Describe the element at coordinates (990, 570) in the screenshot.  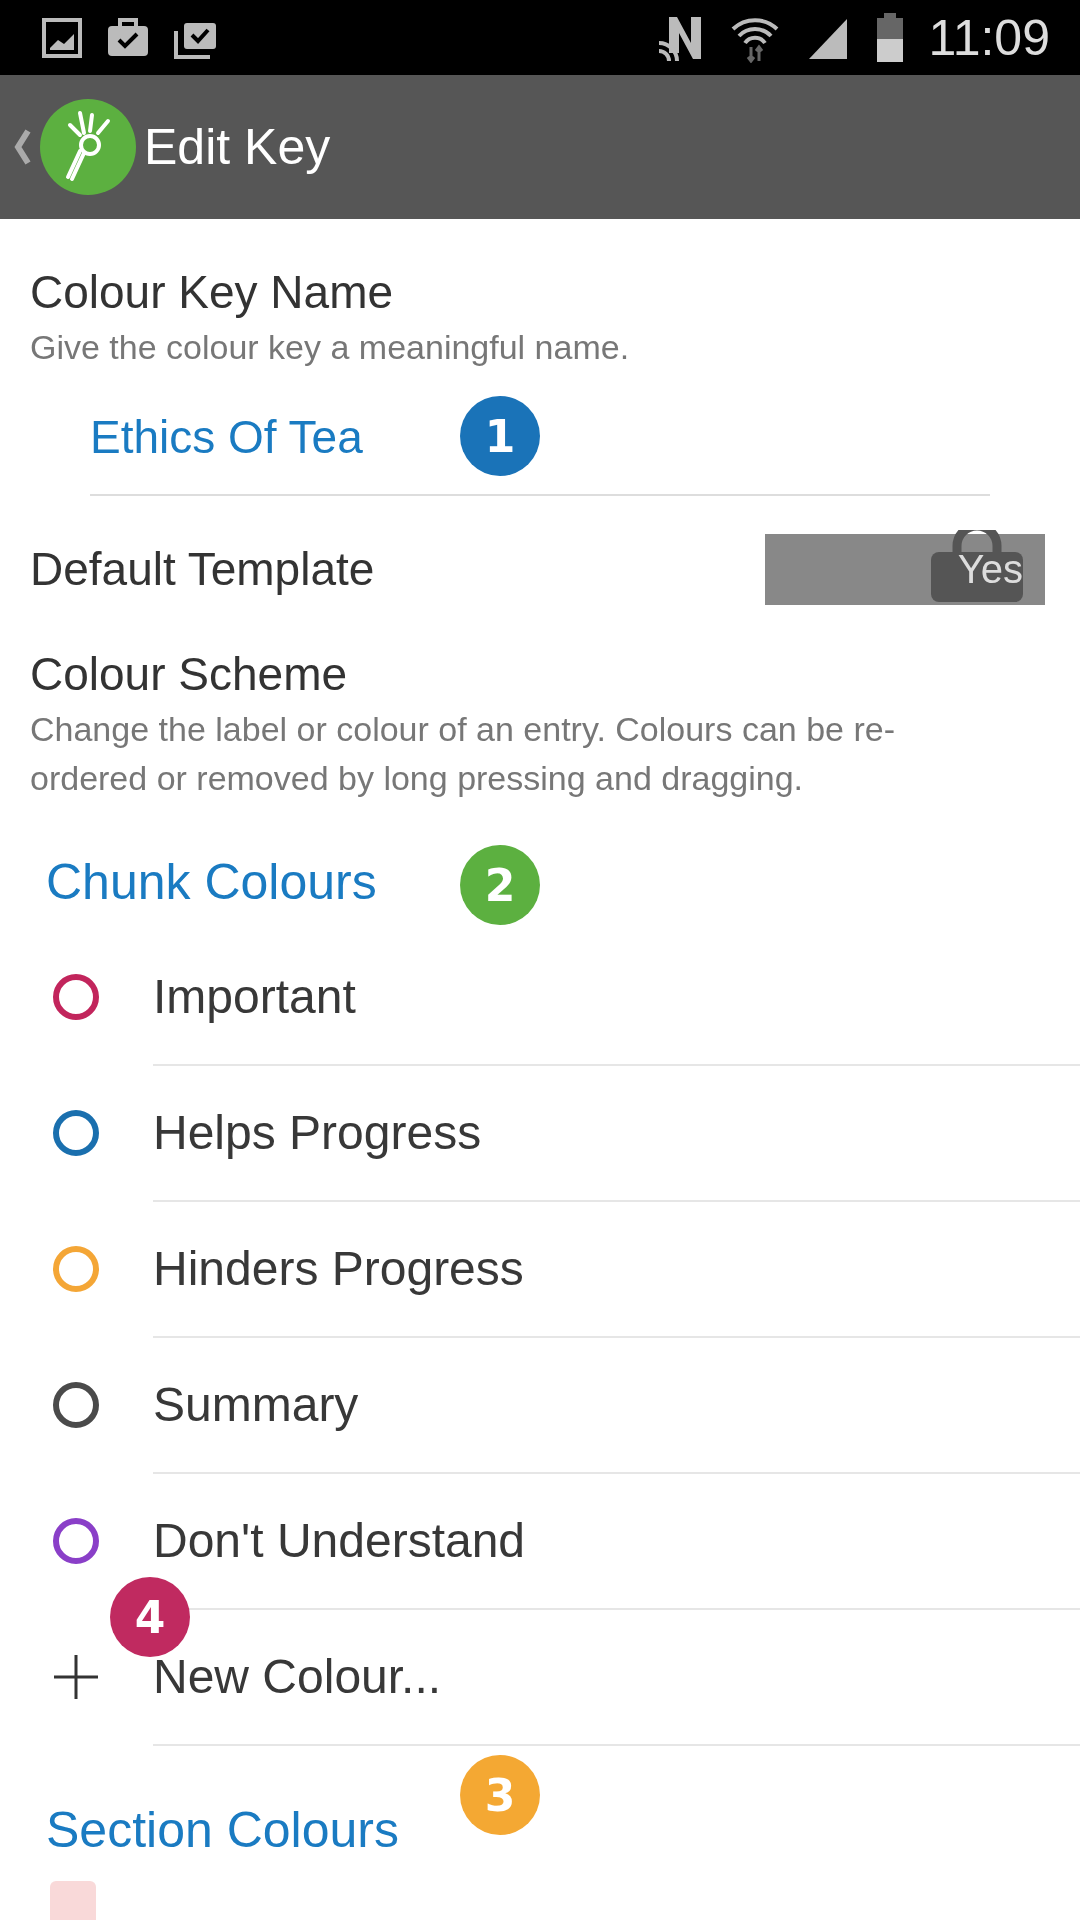
I see `toggle-text: Yes` at that location.